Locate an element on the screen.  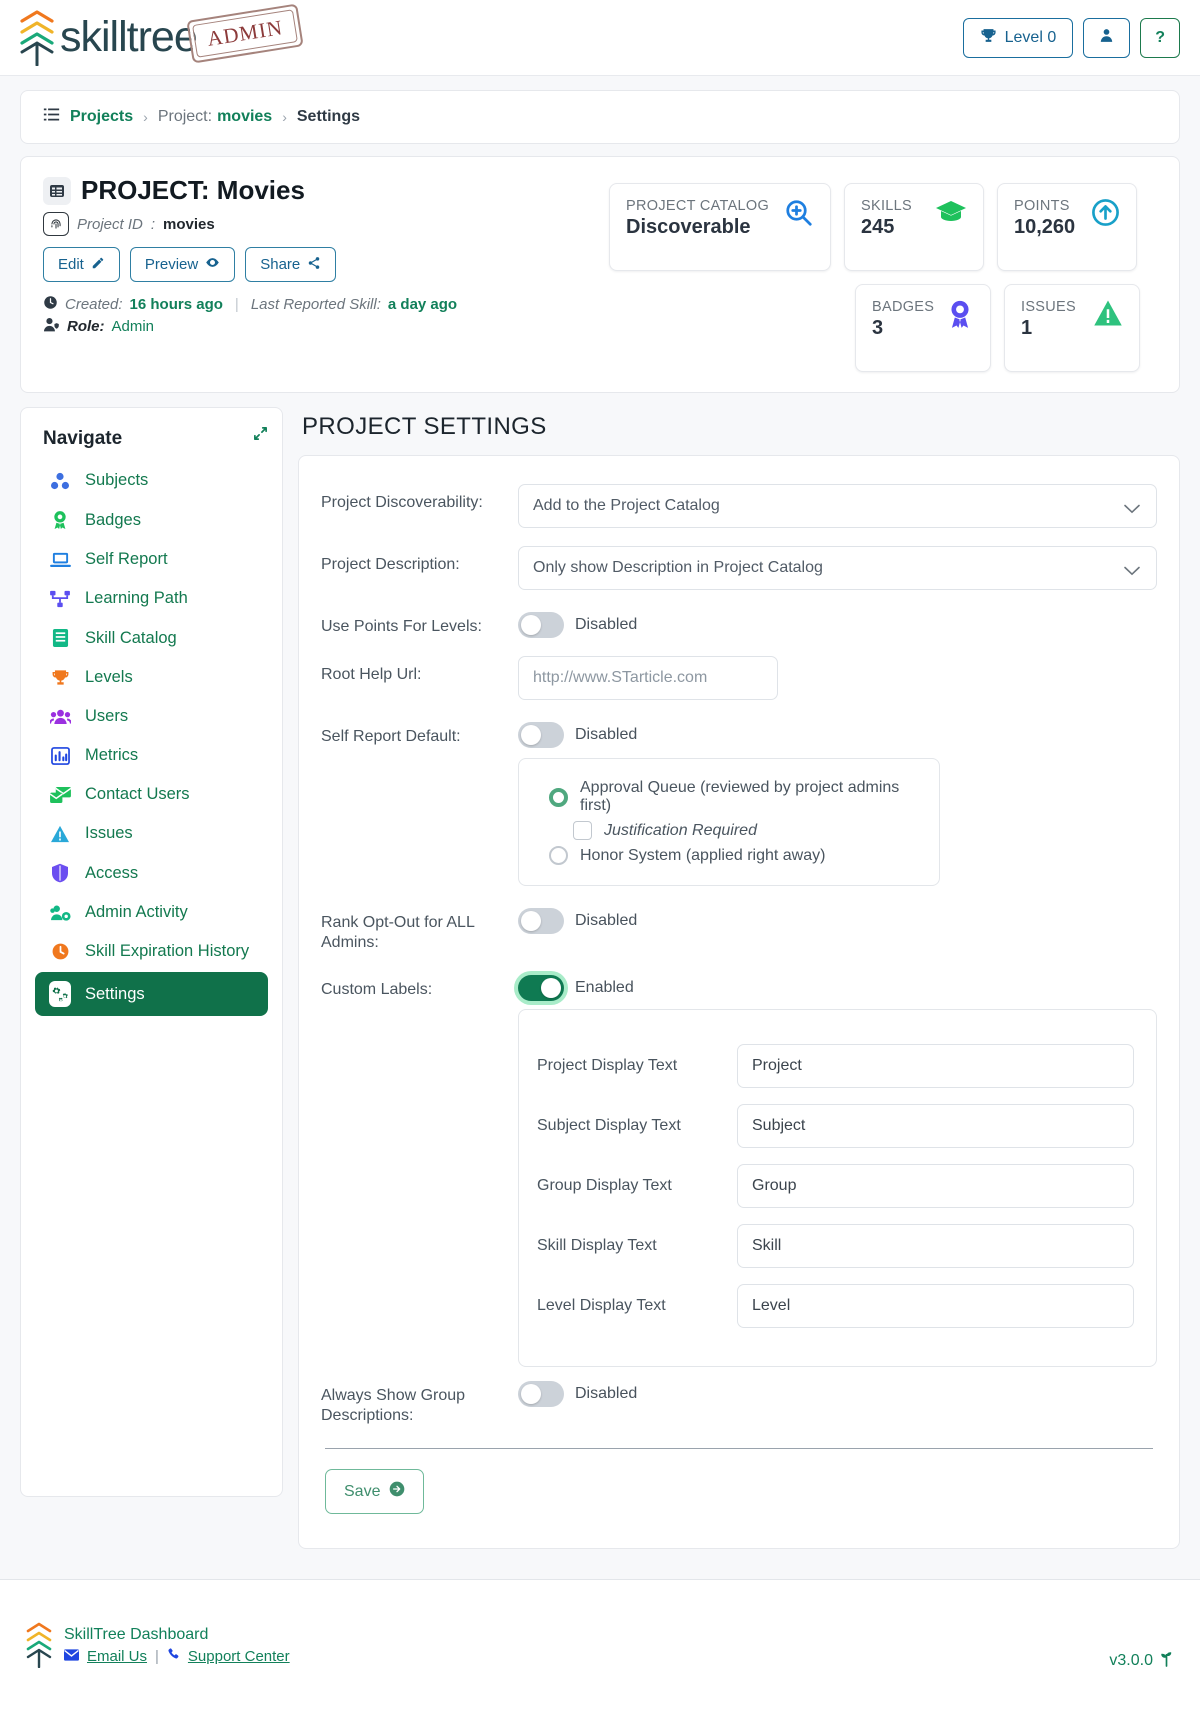
root-help-url-input: http://www.STarticle.com is located at coordinates (648, 678).